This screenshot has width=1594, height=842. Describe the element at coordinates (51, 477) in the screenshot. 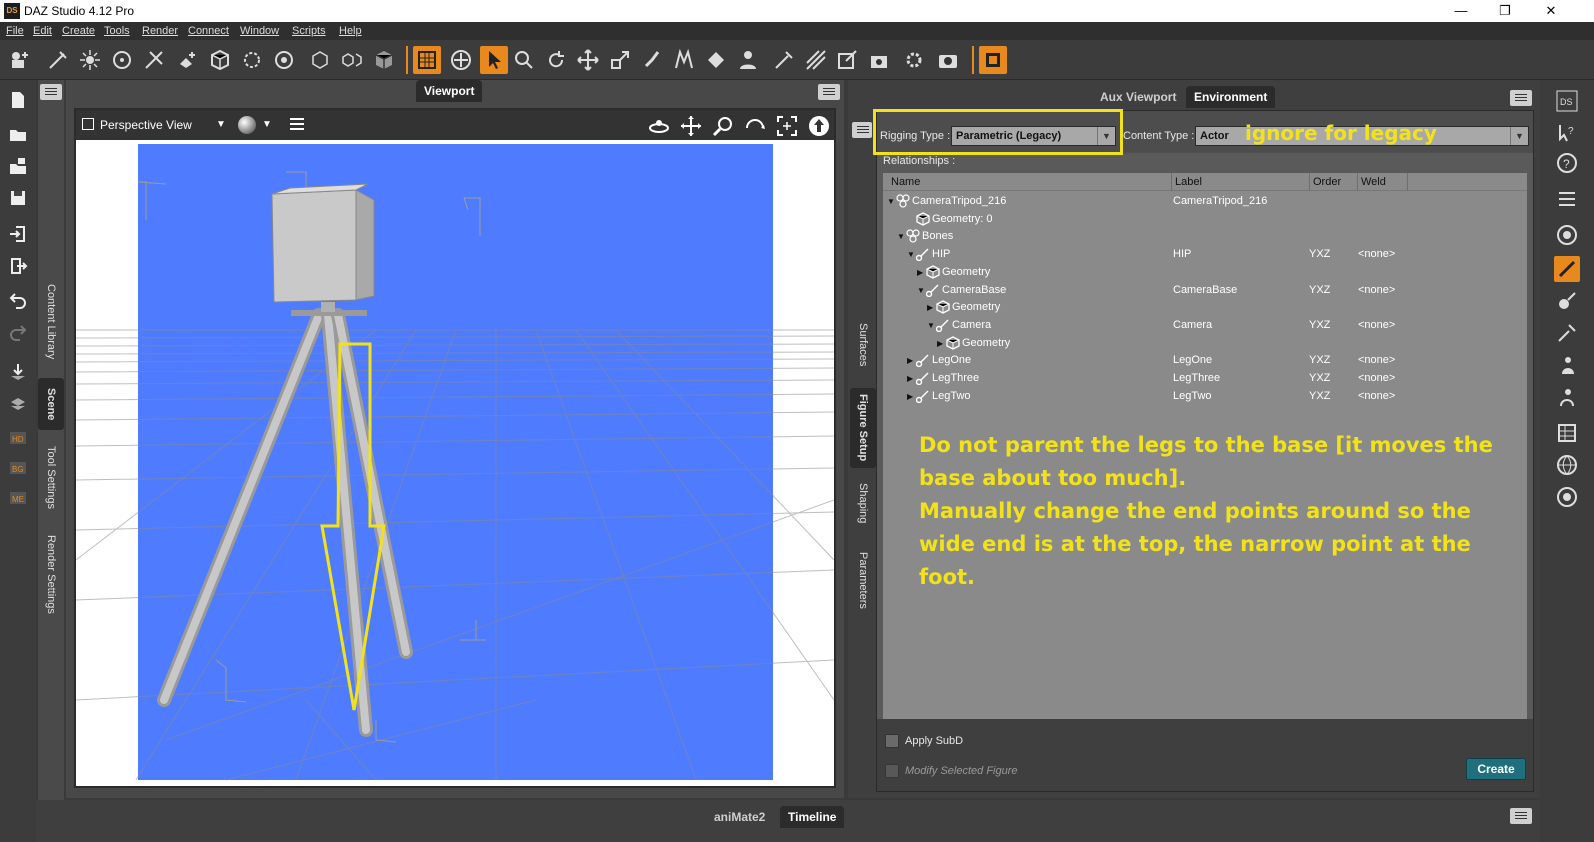

I see `tab-tool-settings: Tool Settings` at that location.